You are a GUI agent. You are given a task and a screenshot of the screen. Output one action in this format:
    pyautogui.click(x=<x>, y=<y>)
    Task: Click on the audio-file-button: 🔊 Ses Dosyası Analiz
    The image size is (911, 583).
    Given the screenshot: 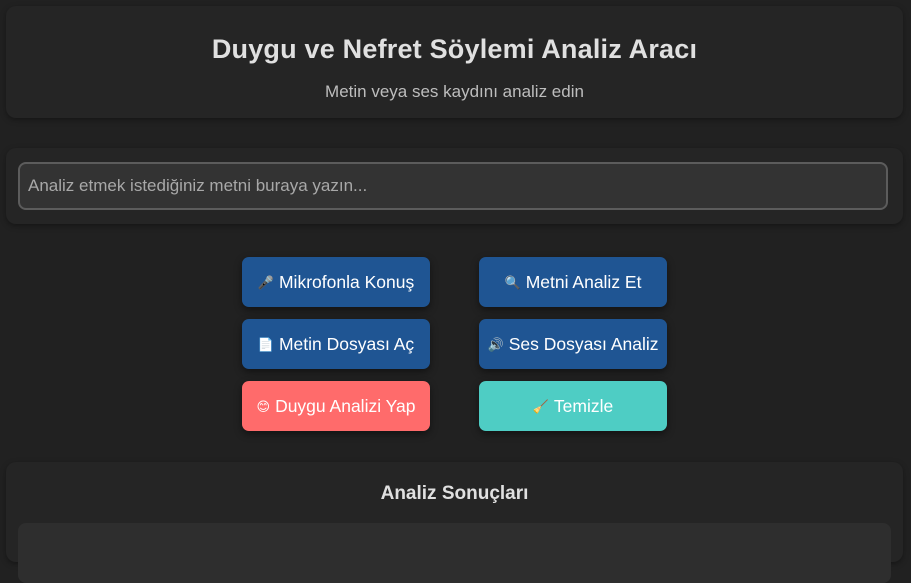 What is the action you would take?
    pyautogui.click(x=573, y=344)
    